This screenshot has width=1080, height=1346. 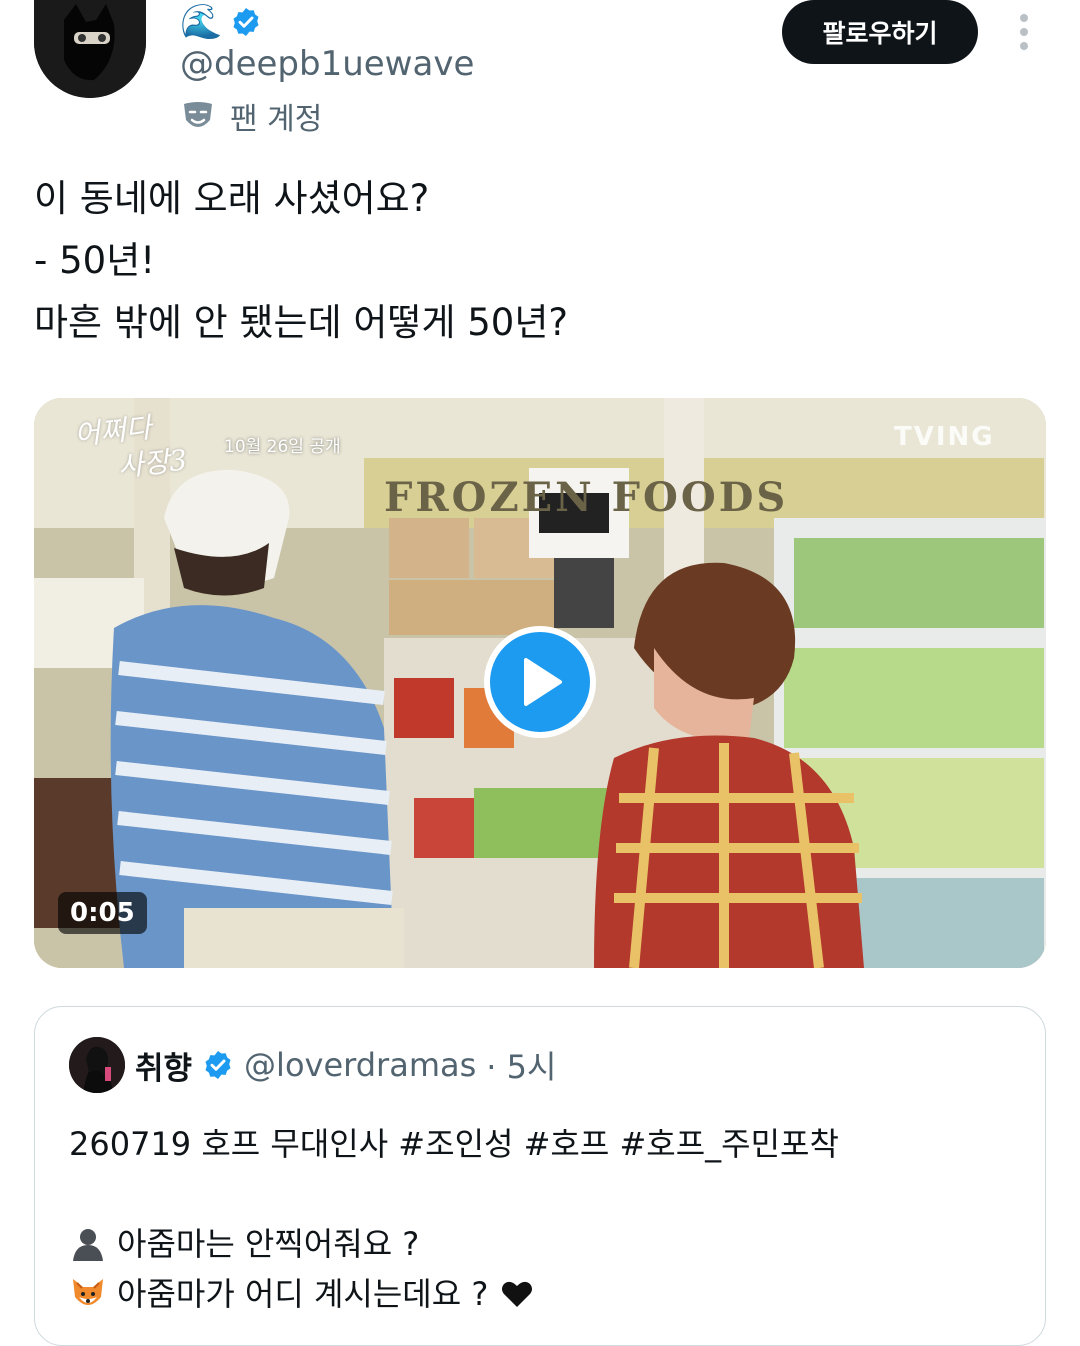 I want to click on store-sign: FROZEN FOODS, so click(x=586, y=497).